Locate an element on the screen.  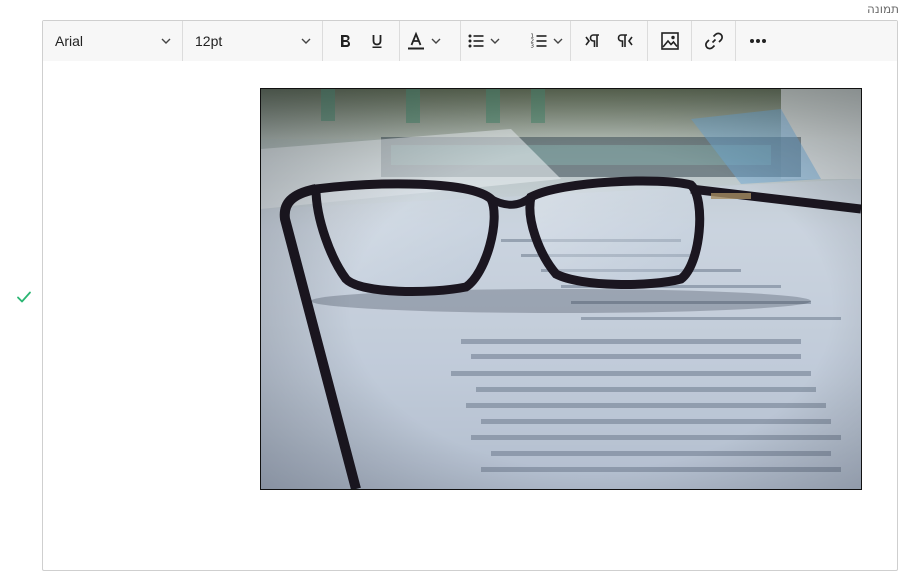
numbered-list-button: 1 2 3 is located at coordinates (547, 41).